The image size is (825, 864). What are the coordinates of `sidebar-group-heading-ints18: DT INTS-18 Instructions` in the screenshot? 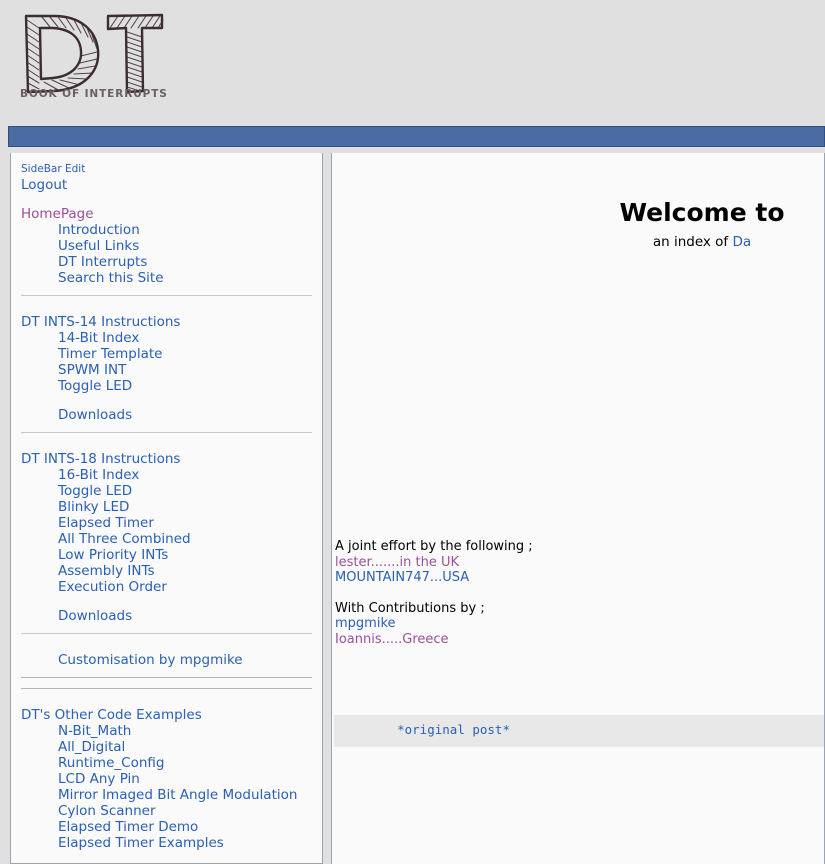 It's located at (166, 459).